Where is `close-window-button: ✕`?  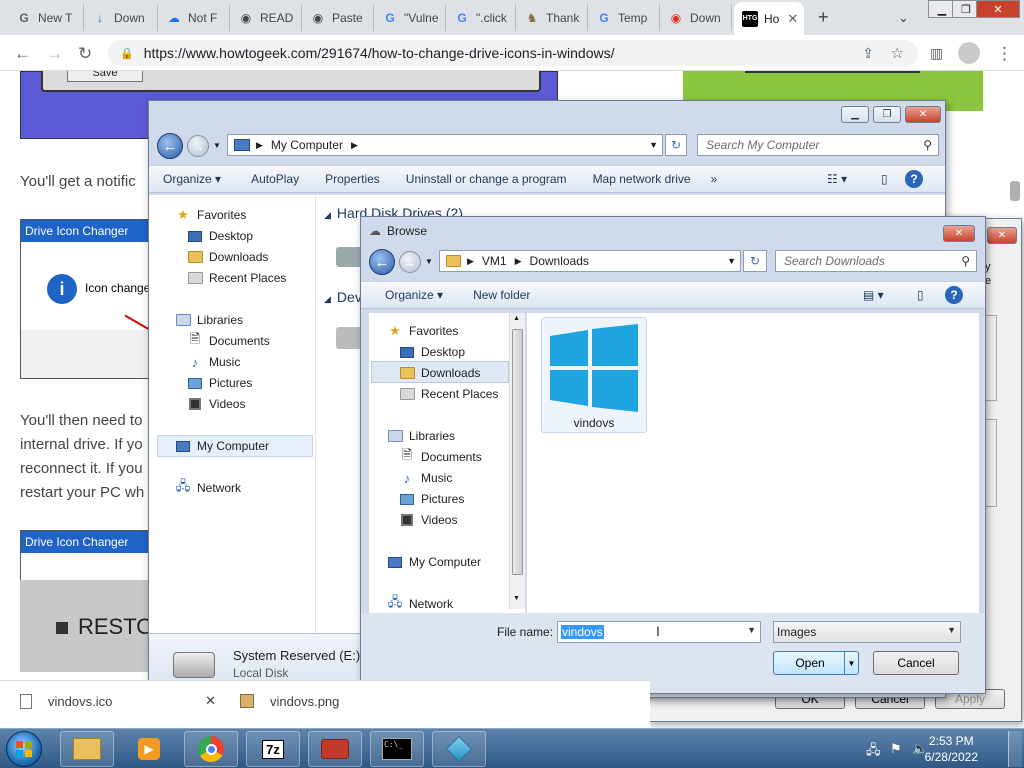
close-window-button: ✕ is located at coordinates (998, 9).